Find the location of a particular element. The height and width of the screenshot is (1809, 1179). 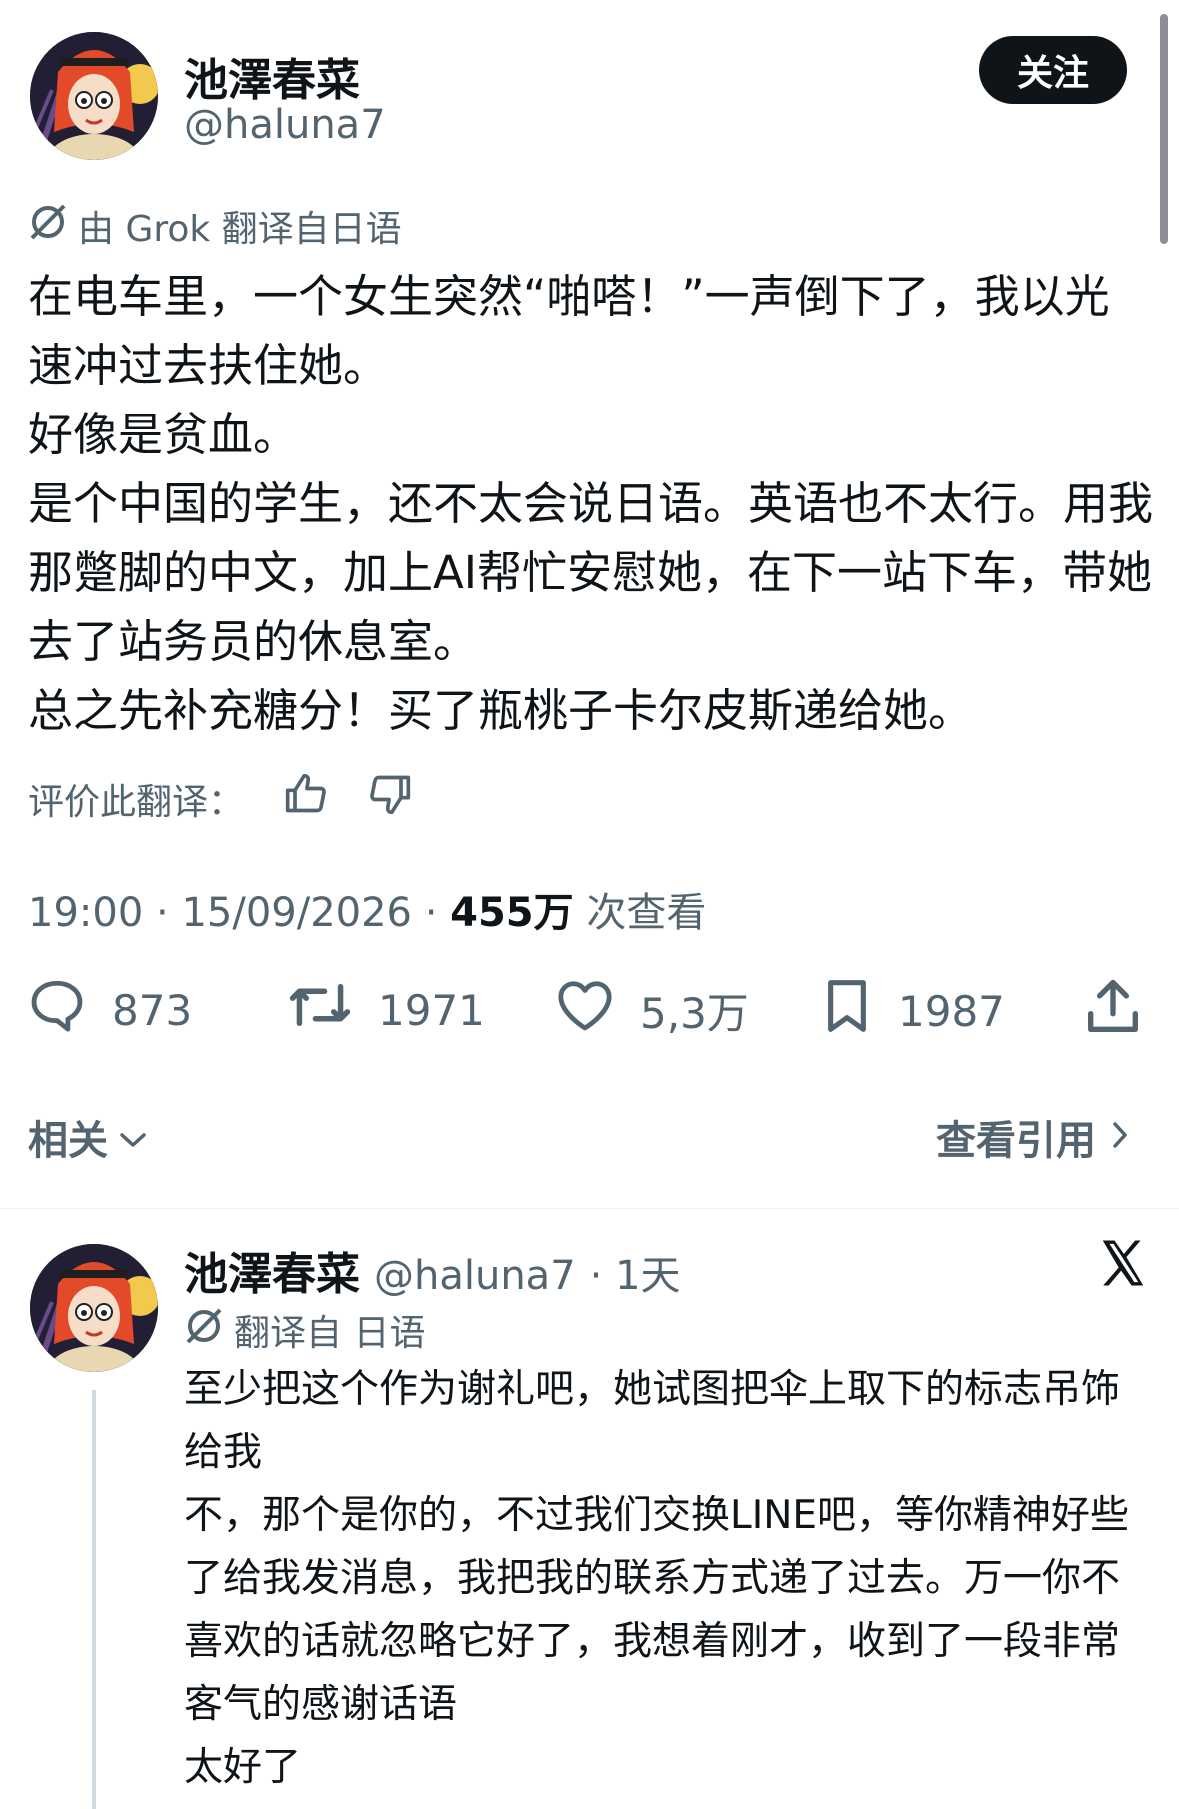

tweet-time: 19:00 is located at coordinates (85, 913).